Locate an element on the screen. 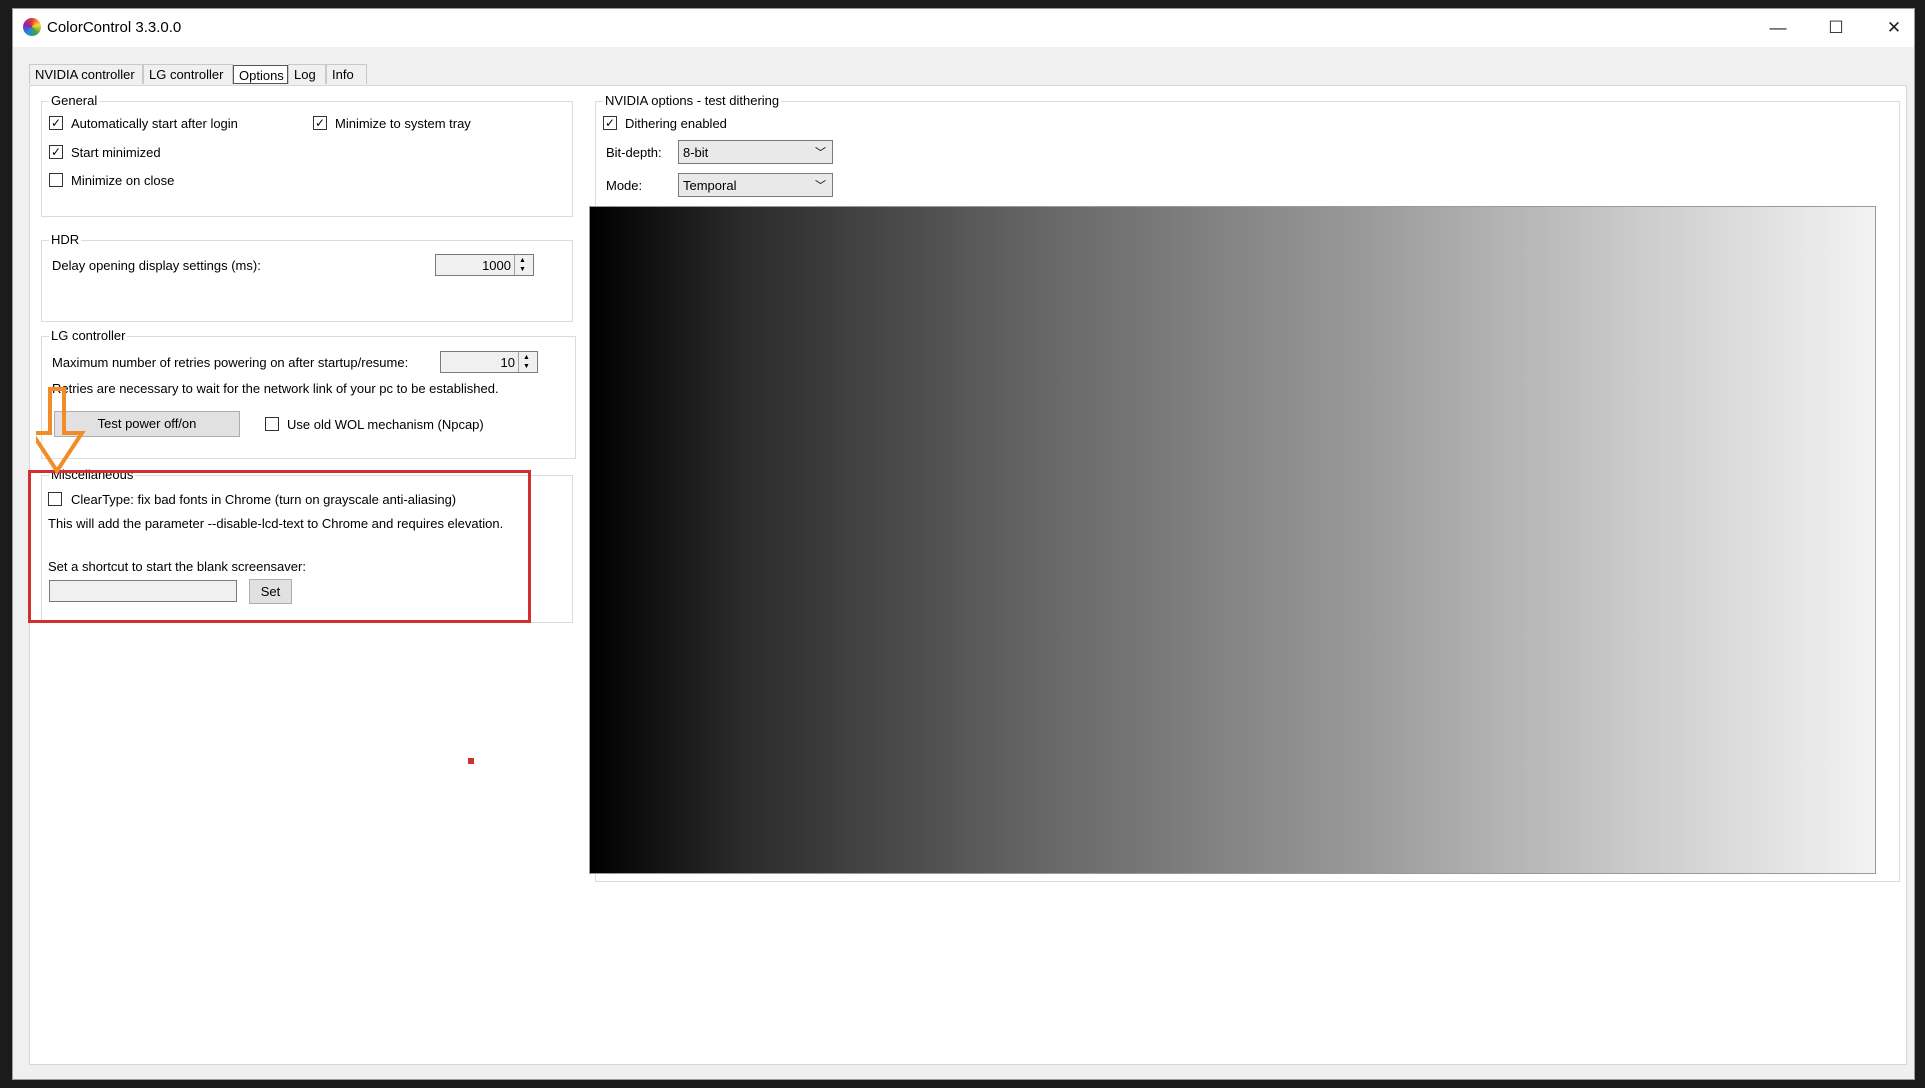 This screenshot has width=1925, height=1088. annotation-dot is located at coordinates (471, 761).